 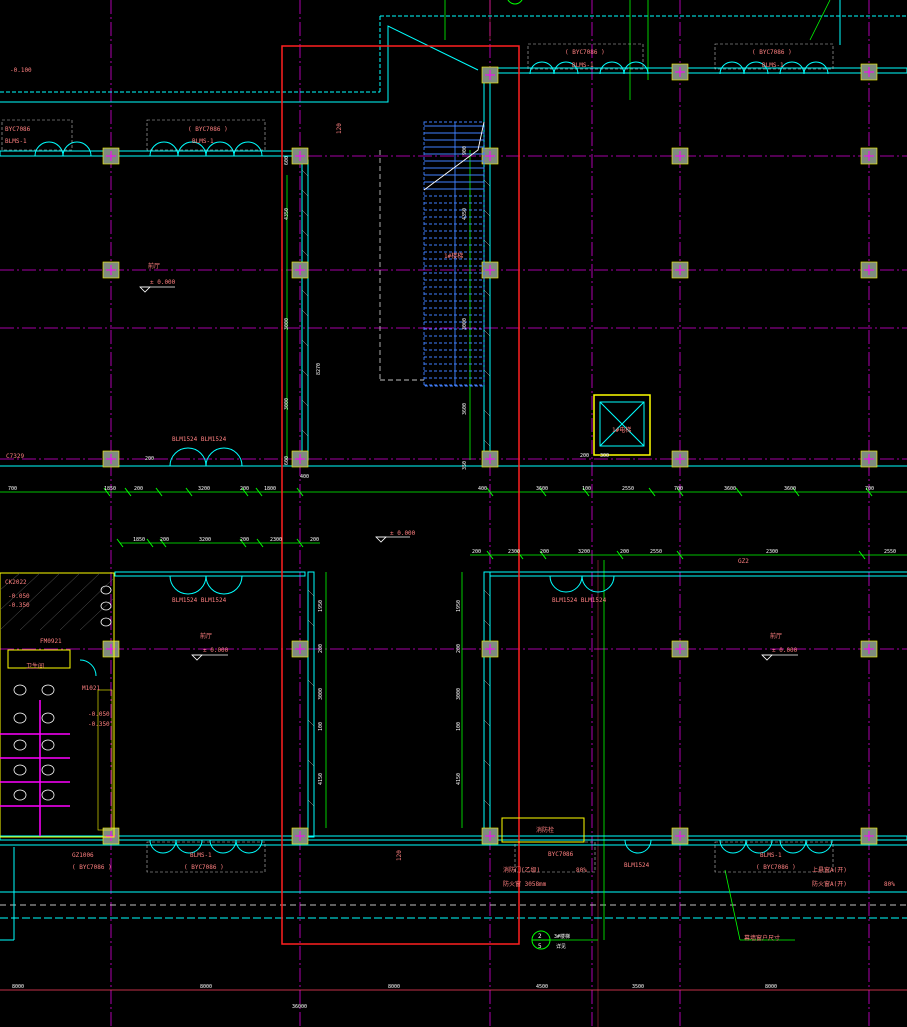 I want to click on dim-vert-right-lower: 100, so click(x=459, y=726).